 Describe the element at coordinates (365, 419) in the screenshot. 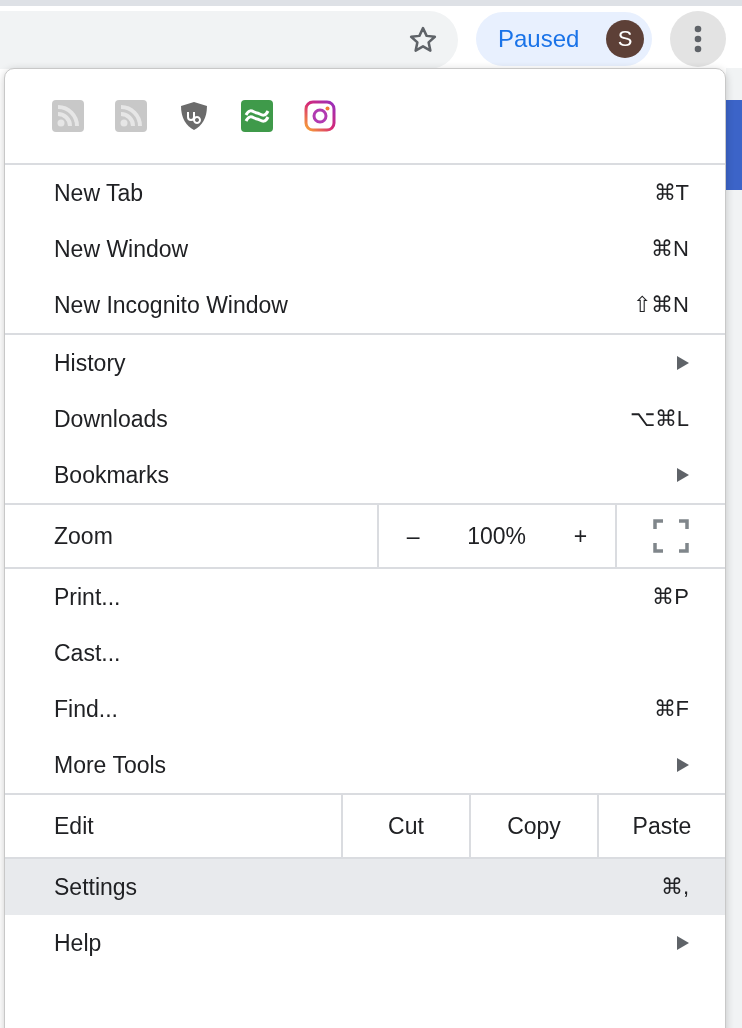

I see `menu-item: Downloads ⌥⌘L` at that location.